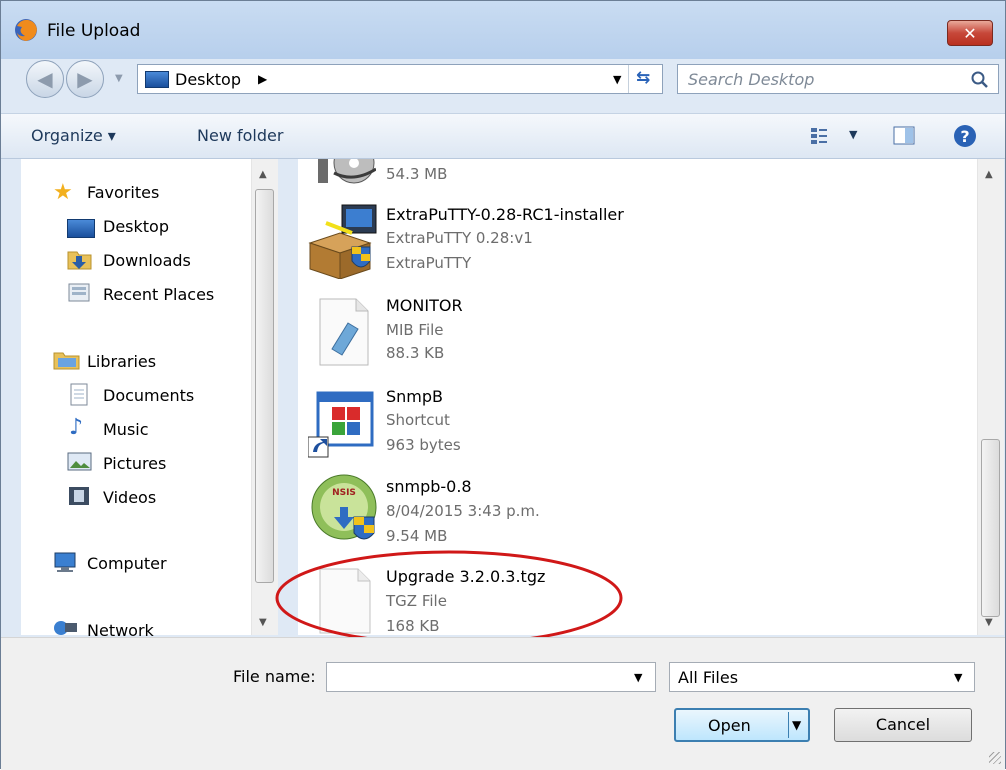 Image resolution: width=1006 pixels, height=770 pixels. Describe the element at coordinates (274, 676) in the screenshot. I see `file-name-label: File name:` at that location.